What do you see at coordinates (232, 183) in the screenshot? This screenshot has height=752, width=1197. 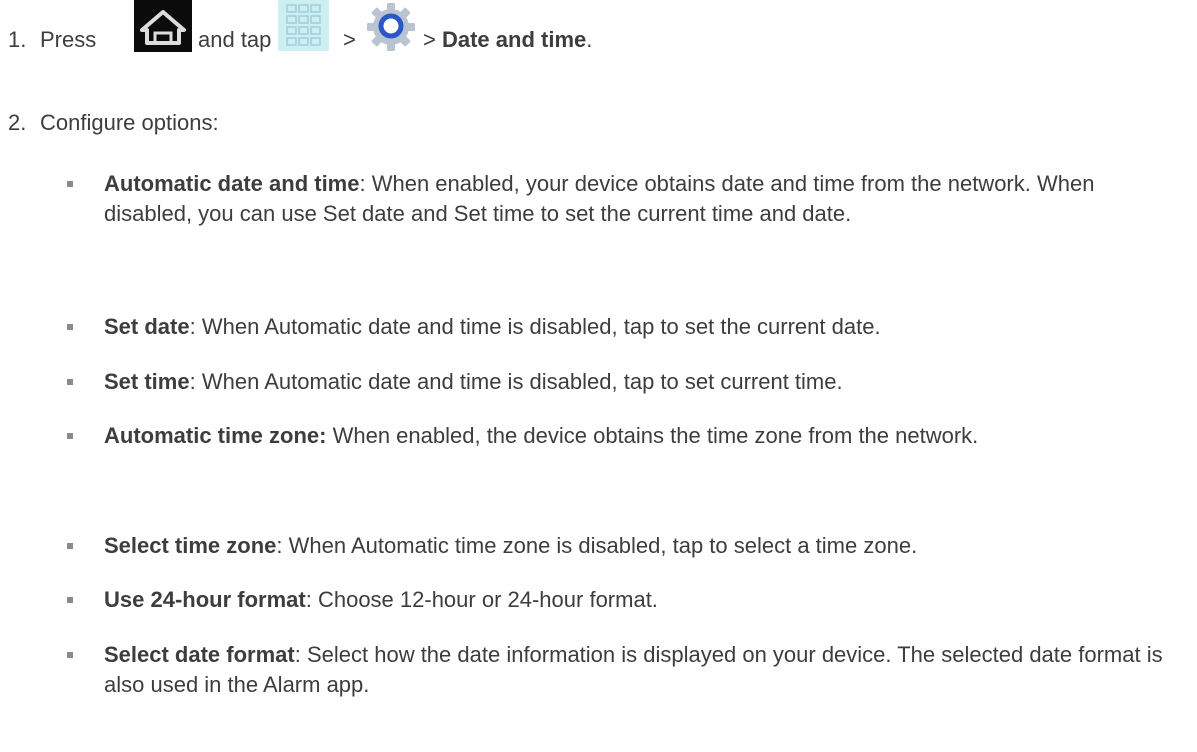 I see `option-term: Automatic date and time` at bounding box center [232, 183].